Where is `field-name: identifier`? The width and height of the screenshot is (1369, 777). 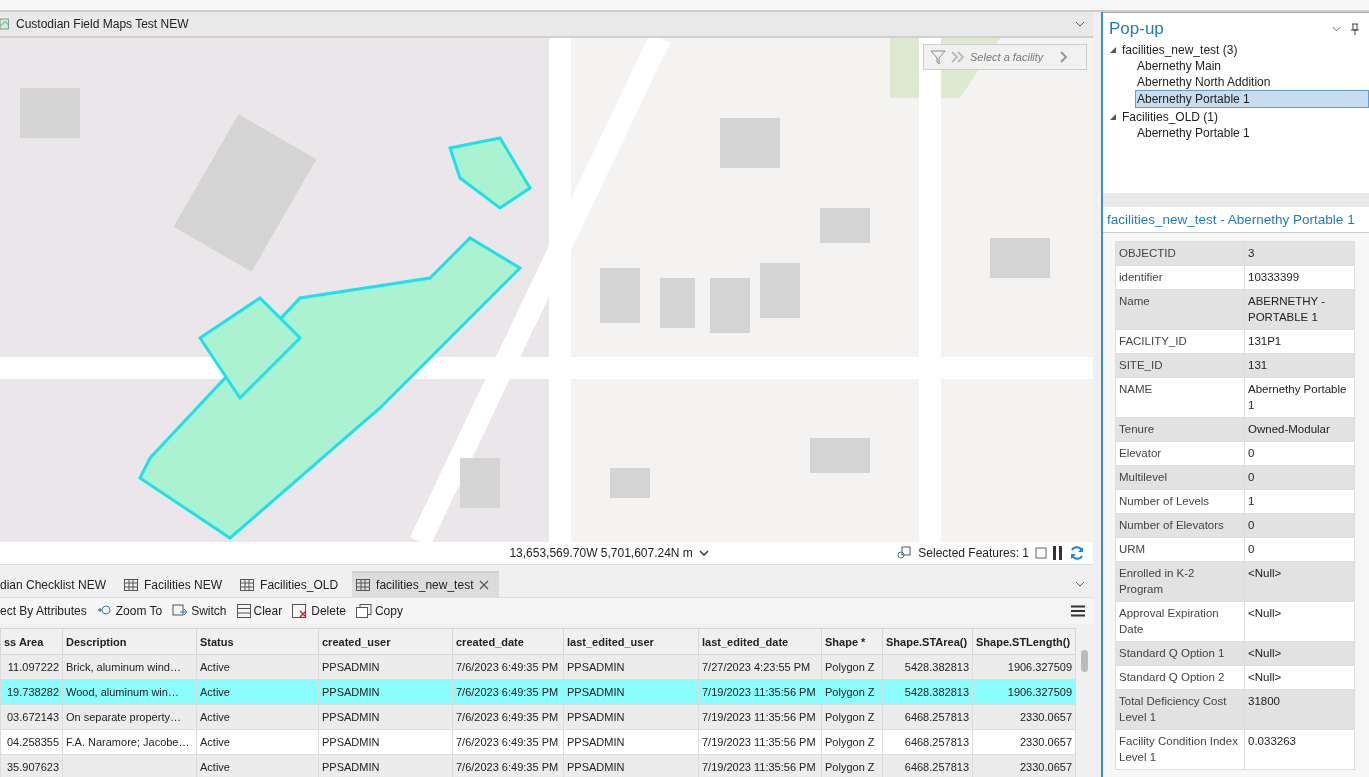
field-name: identifier is located at coordinates (1141, 277).